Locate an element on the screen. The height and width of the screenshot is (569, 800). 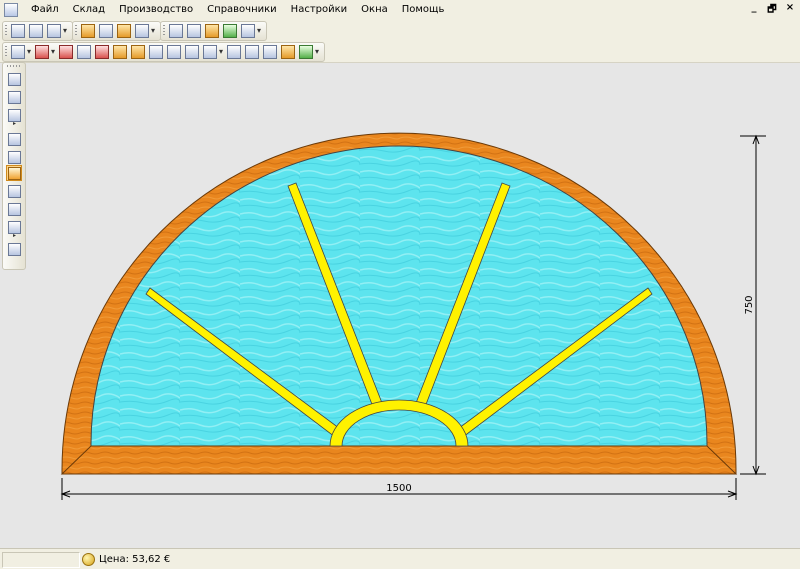
split-icon is located at coordinates (84, 52).